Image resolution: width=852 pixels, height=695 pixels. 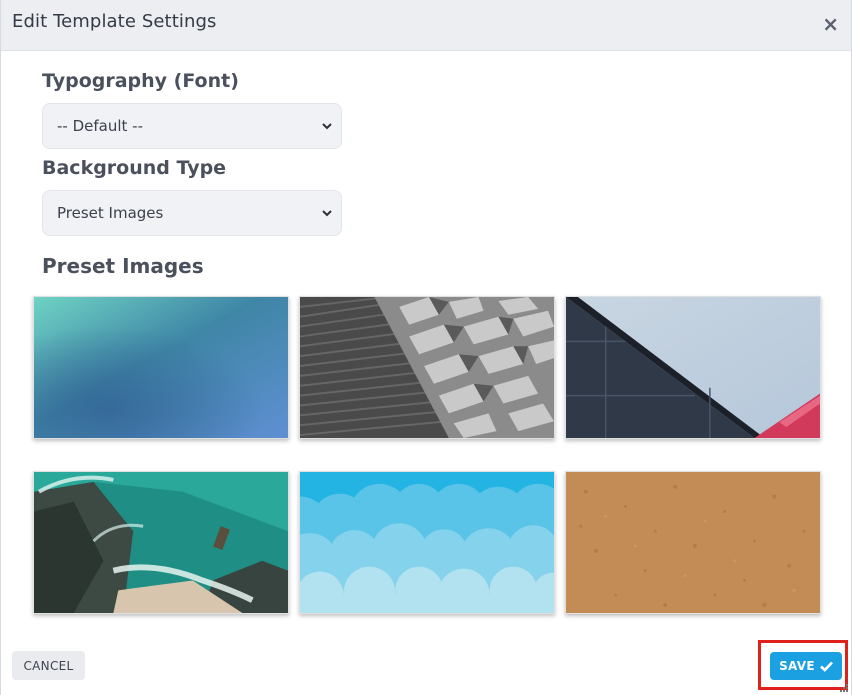 I want to click on typography-select: -- Default --, so click(x=192, y=126).